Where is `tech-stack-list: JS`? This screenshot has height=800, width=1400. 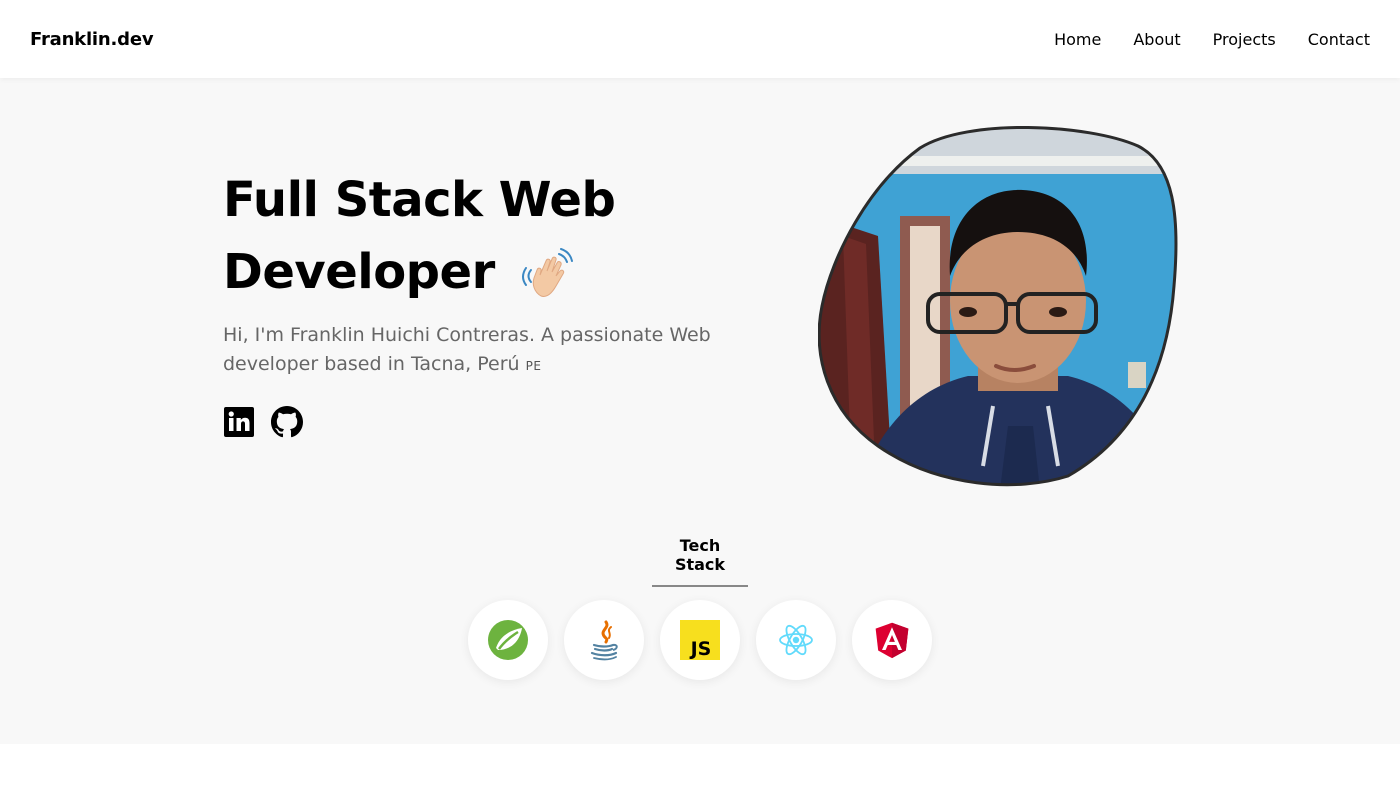
tech-stack-list: JS is located at coordinates (700, 640).